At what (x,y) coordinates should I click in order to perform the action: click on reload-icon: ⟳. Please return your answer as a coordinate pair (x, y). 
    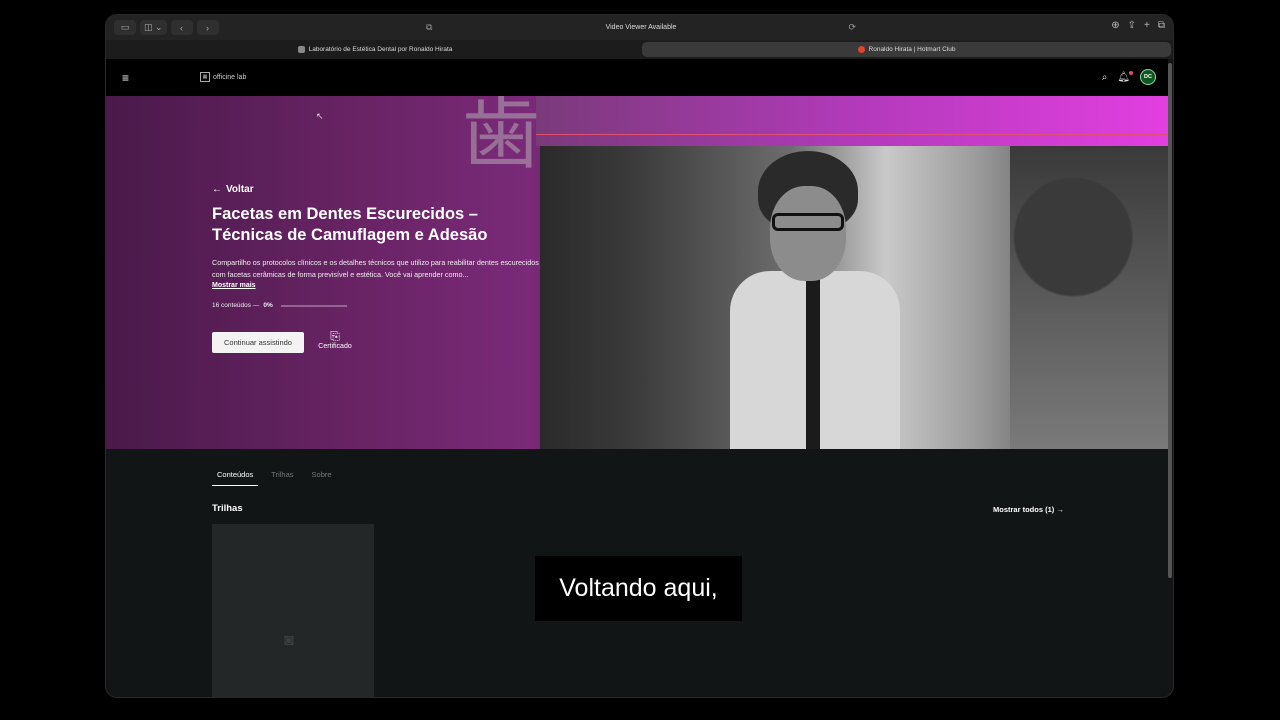
    Looking at the image, I should click on (852, 27).